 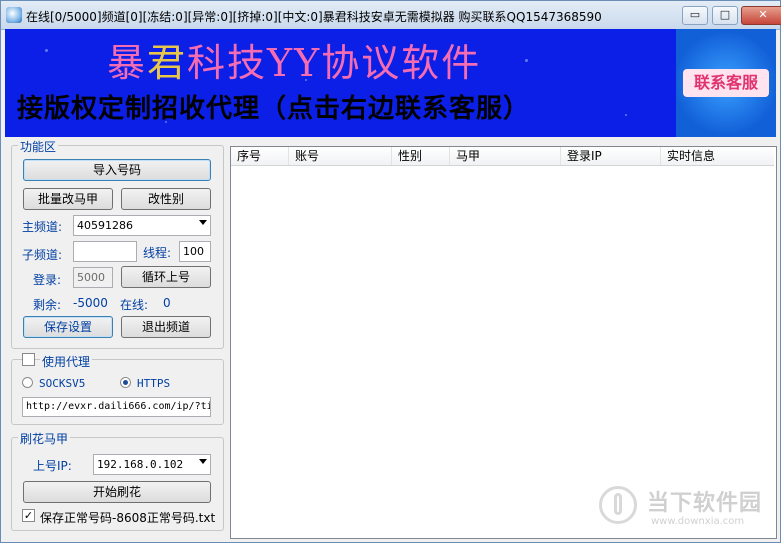 I want to click on column-header-vest: 马甲, so click(x=505, y=156).